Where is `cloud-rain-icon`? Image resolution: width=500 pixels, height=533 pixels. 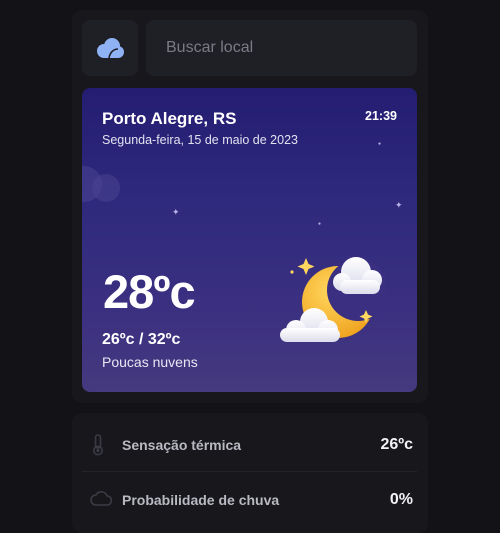 cloud-rain-icon is located at coordinates (101, 498).